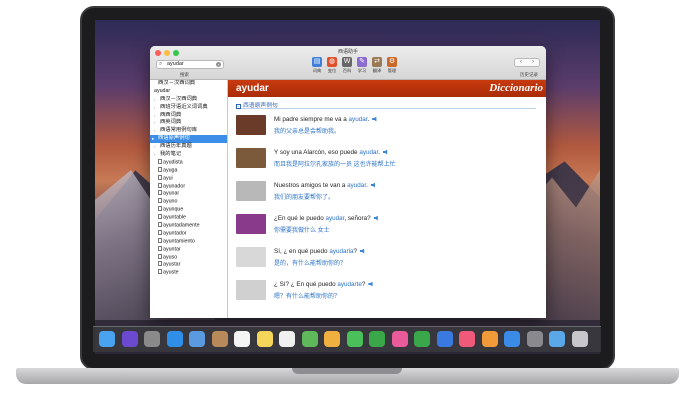 This screenshot has height=400, width=695. Describe the element at coordinates (153, 139) in the screenshot. I see `disclosure-icon: ▸` at that location.